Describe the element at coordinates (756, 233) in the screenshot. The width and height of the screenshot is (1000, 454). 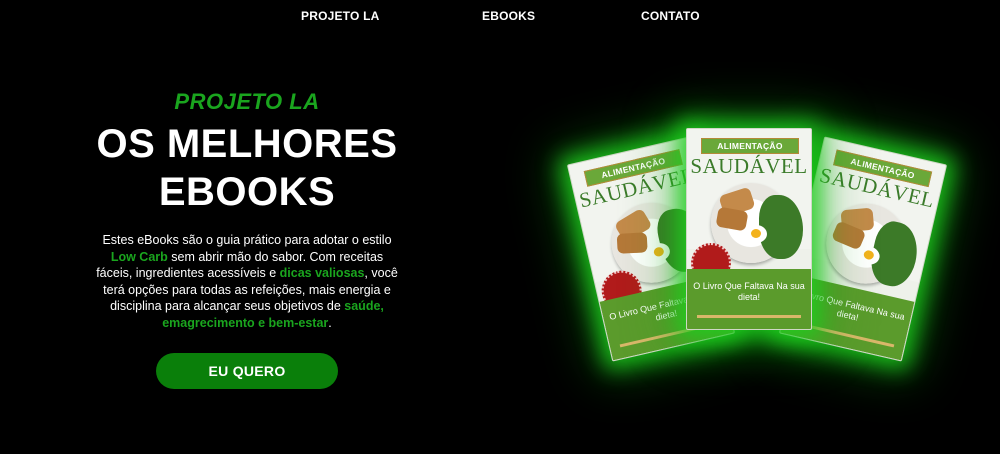
I see `yolk-image` at that location.